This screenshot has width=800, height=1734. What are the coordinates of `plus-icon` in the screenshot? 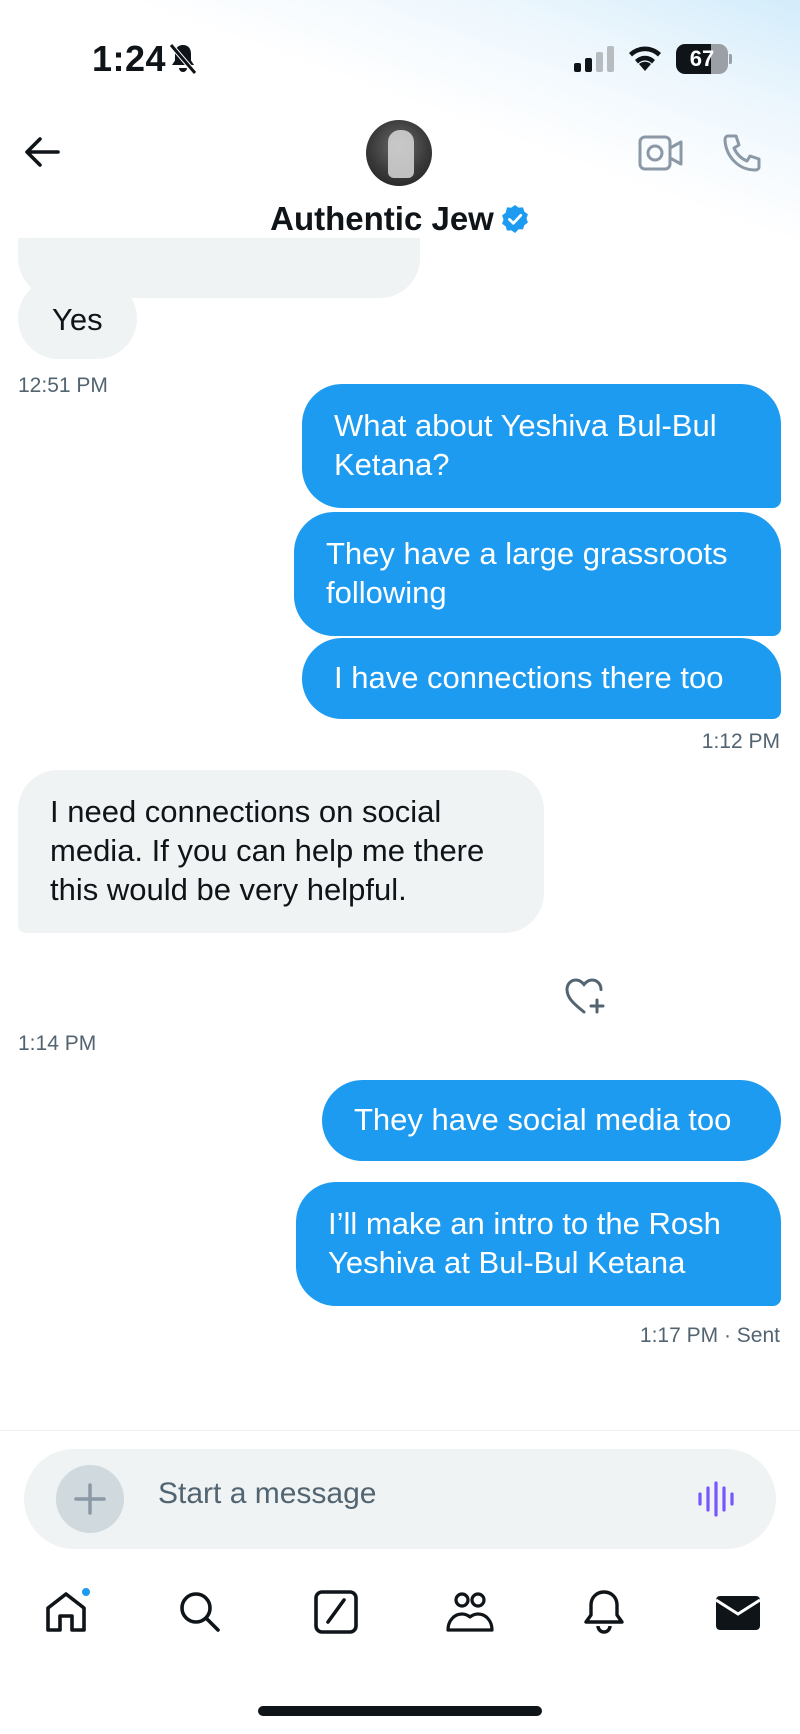 It's located at (90, 1499).